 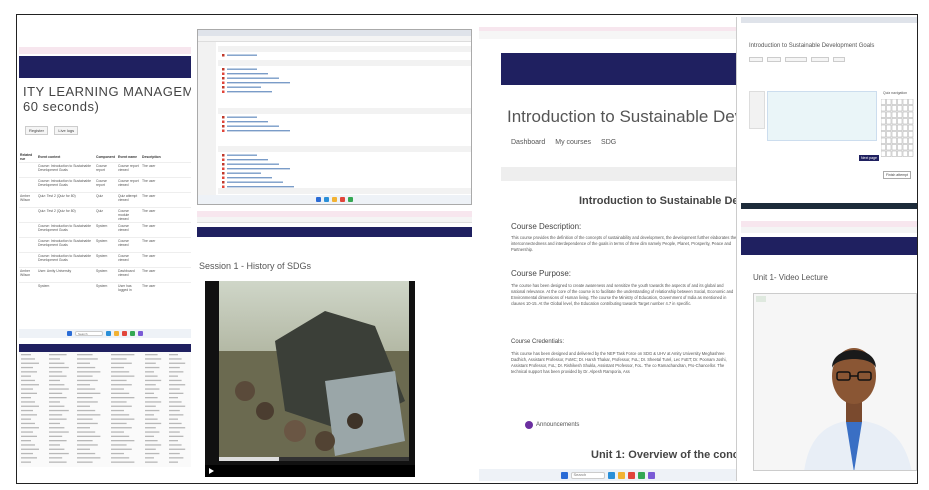 I want to click on description-heading: Course Description:, so click(x=546, y=226).